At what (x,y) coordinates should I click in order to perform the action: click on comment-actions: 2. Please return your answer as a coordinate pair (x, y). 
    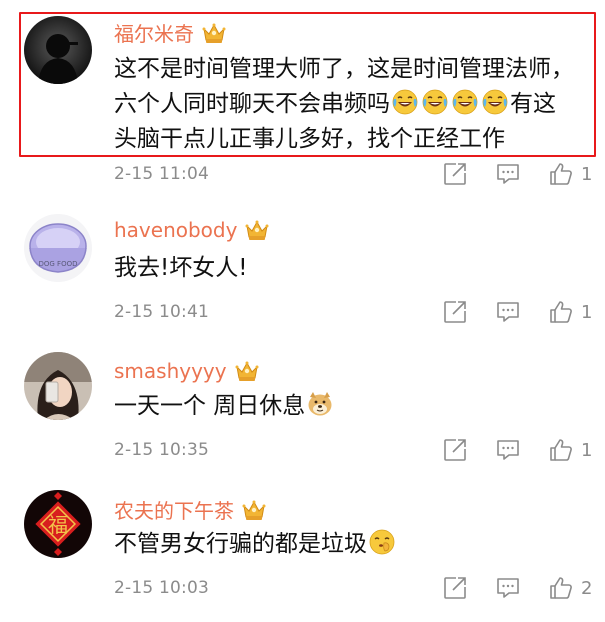
    Looking at the image, I should click on (517, 588).